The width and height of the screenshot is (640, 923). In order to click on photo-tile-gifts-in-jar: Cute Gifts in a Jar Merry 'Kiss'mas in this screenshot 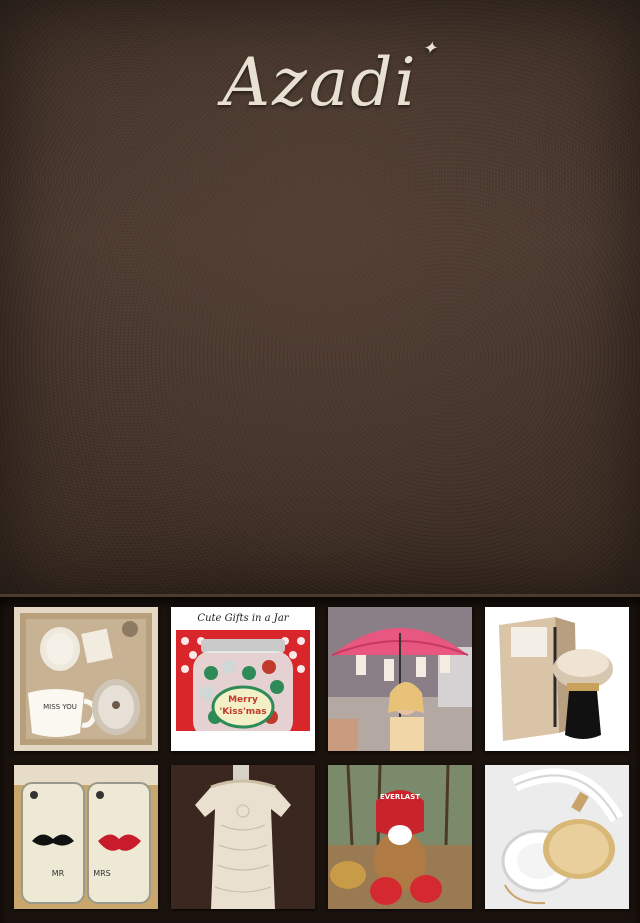, I will do `click(243, 679)`.